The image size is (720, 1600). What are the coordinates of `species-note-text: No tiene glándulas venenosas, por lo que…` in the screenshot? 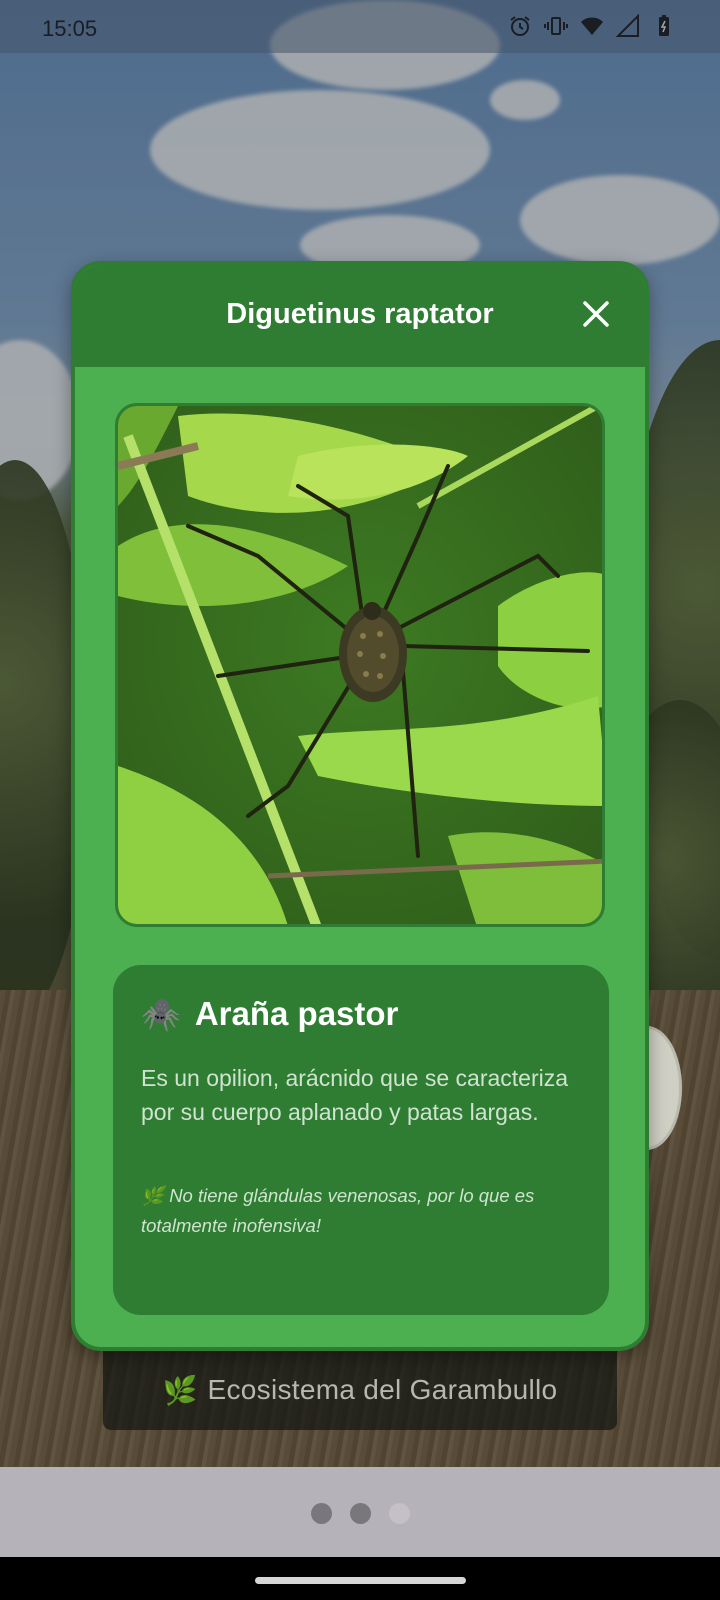 It's located at (338, 1210).